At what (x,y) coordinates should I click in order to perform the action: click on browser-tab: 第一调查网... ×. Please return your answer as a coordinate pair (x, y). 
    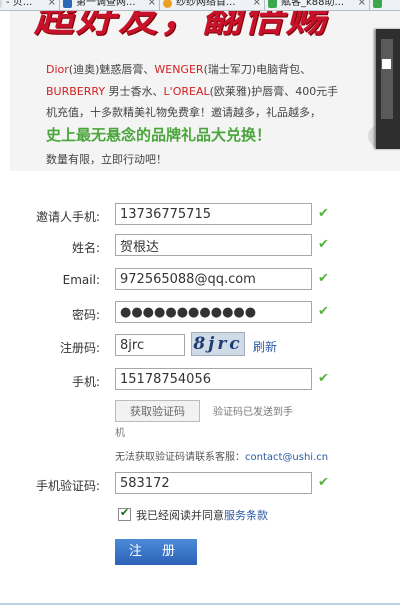
    Looking at the image, I should click on (110, 5).